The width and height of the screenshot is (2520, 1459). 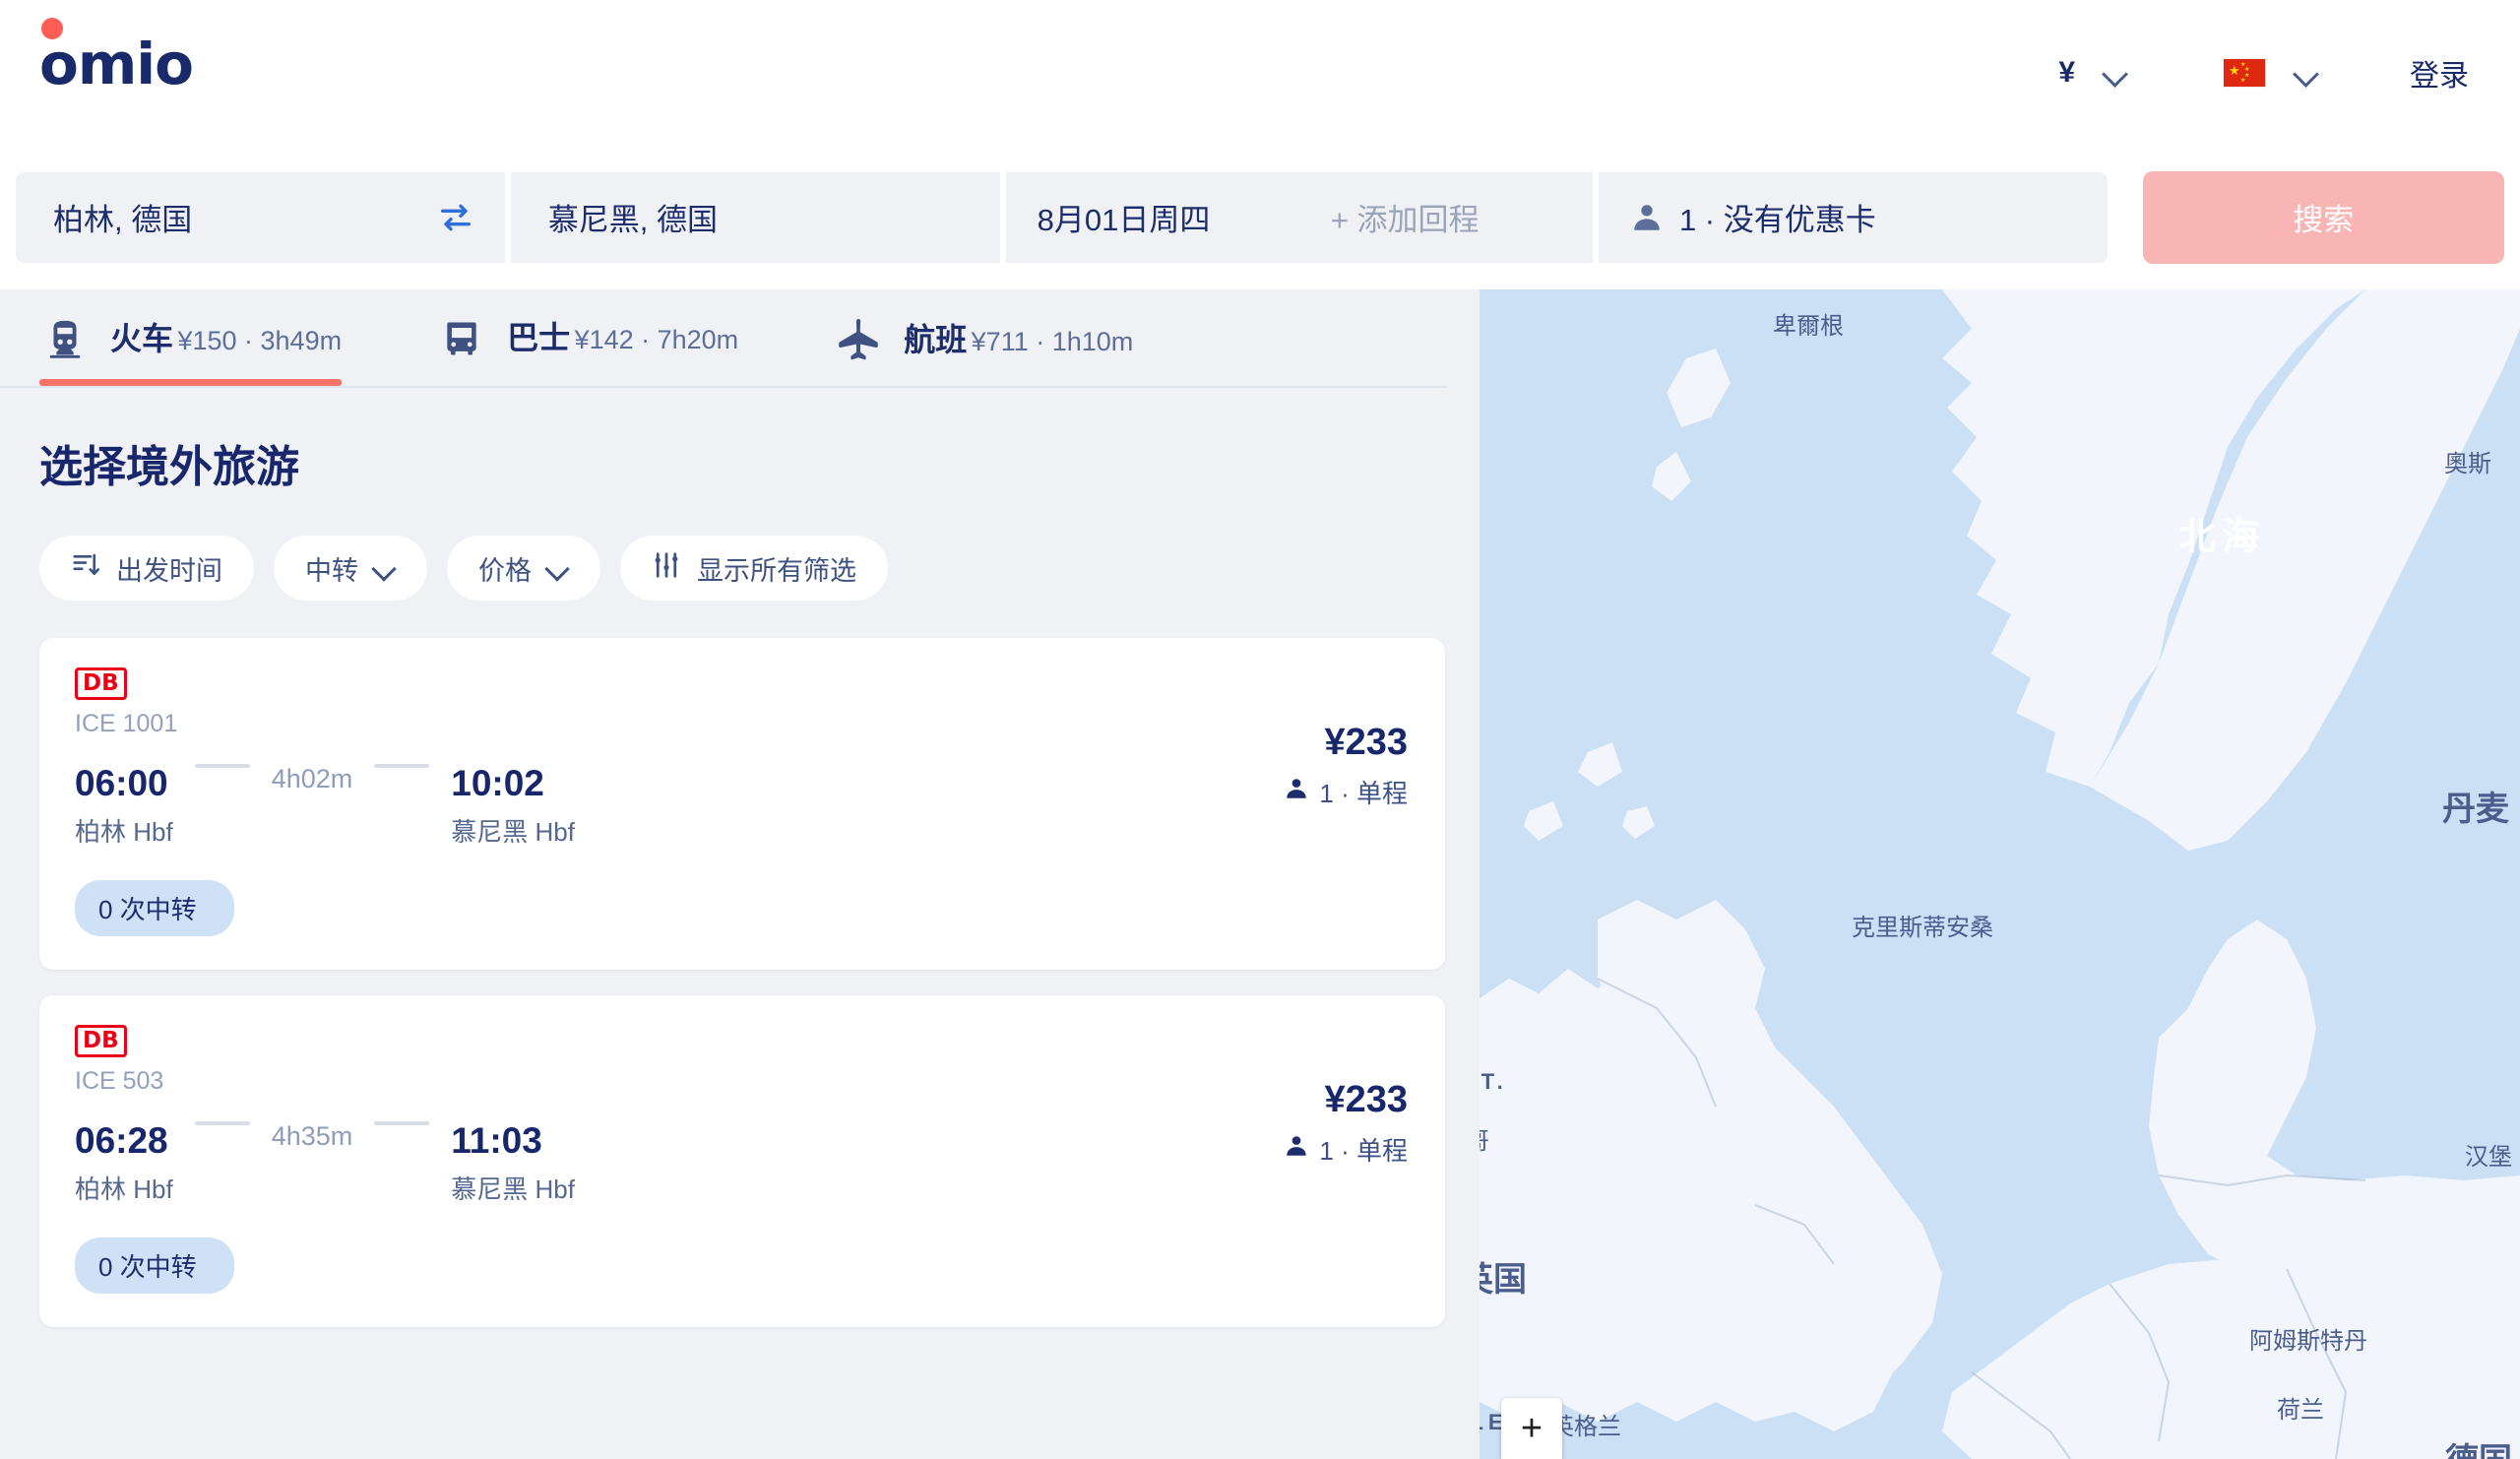 What do you see at coordinates (656, 339) in the screenshot?
I see `tab-bus-sub: ¥142 · 7h20m` at bounding box center [656, 339].